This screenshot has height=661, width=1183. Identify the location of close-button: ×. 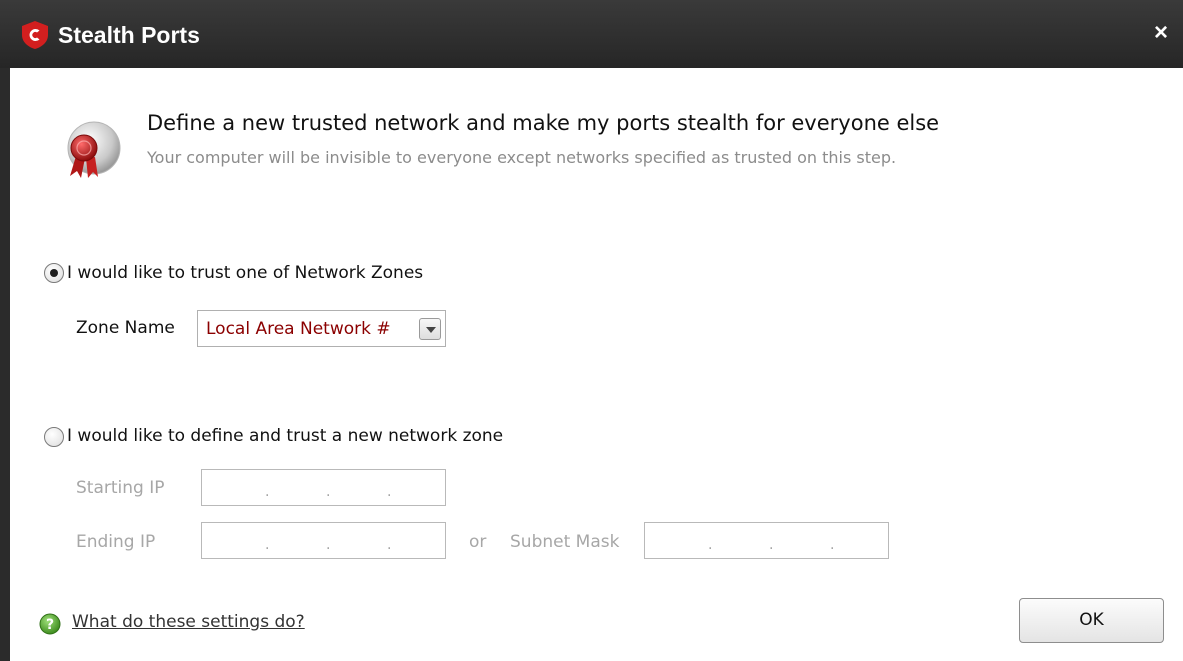
(1161, 33).